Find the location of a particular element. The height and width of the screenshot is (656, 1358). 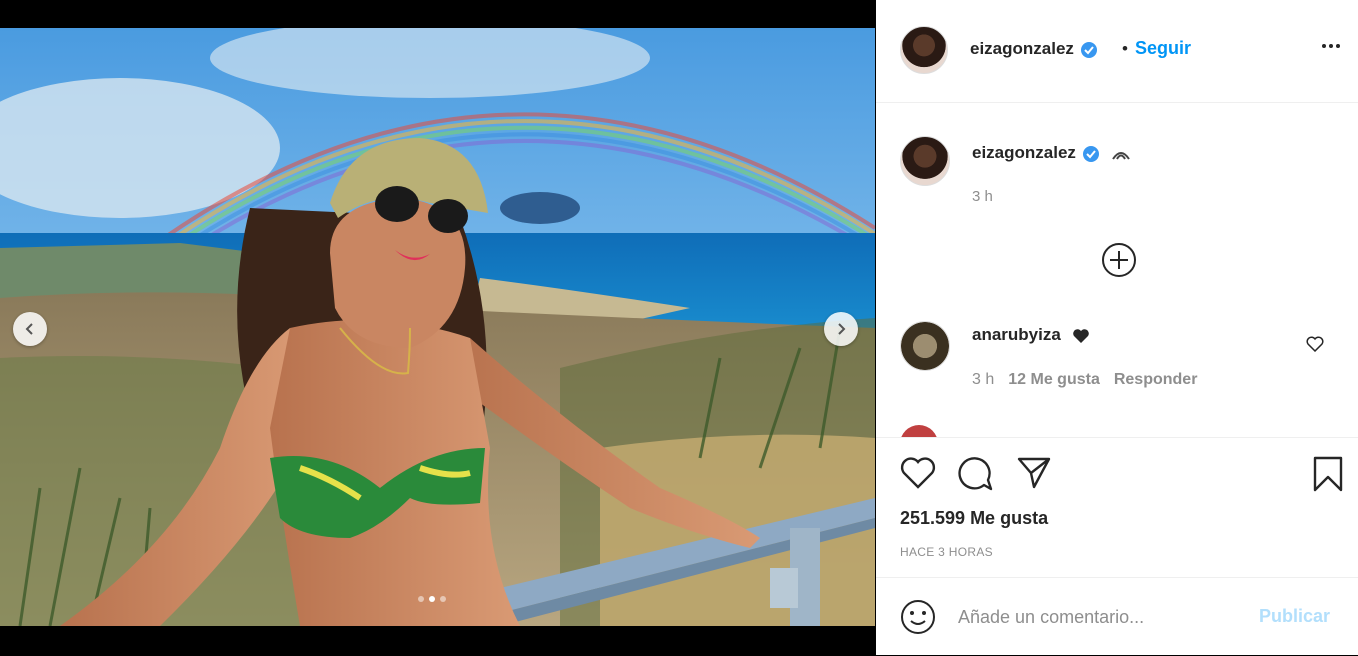

comment-meta: 3 h 12 Me gusta Responder is located at coordinates (1084, 380).